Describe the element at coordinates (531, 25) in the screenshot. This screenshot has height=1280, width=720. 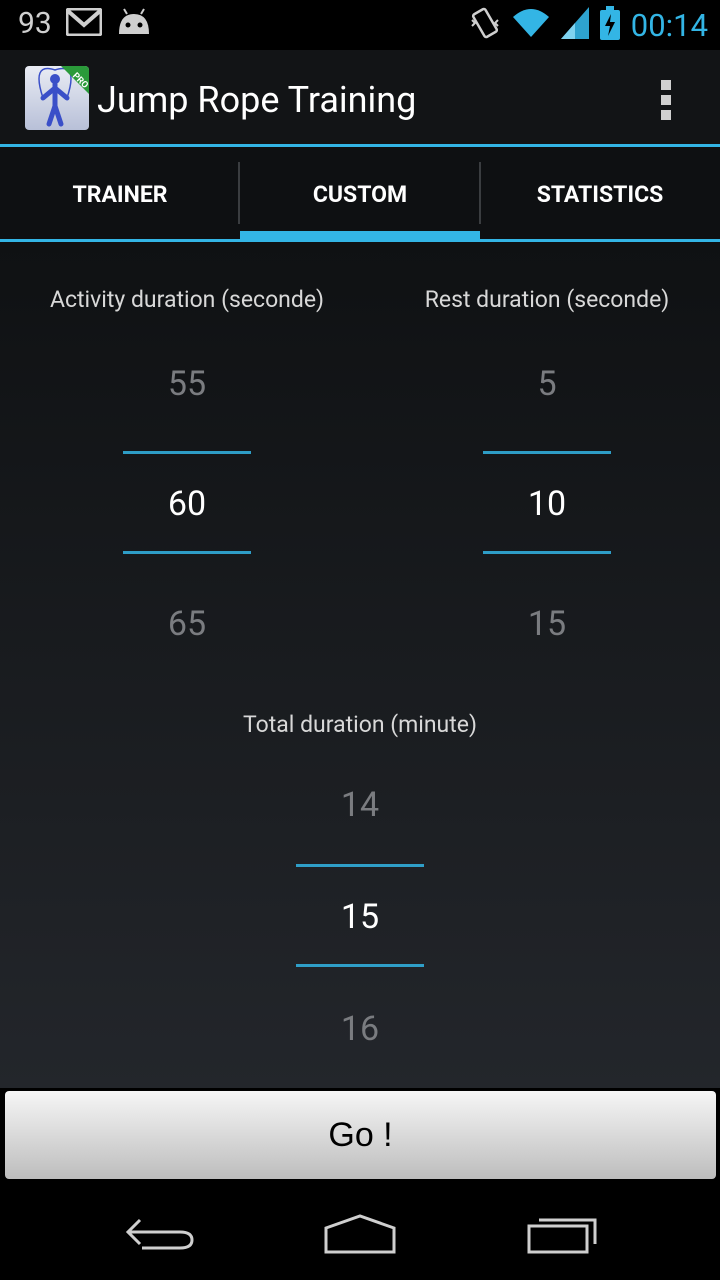
I see `wifi-icon` at that location.